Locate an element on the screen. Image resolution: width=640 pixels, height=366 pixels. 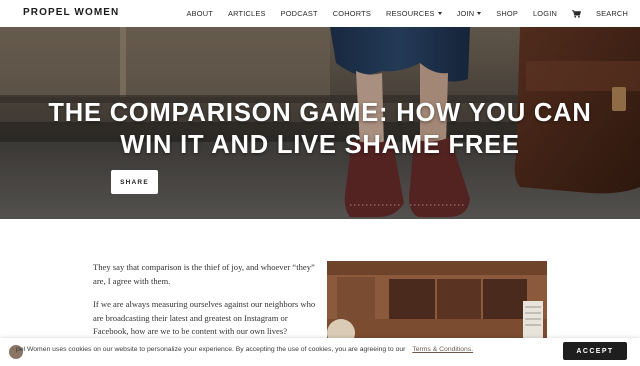
nav-podcast: PODCAST is located at coordinates (299, 13).